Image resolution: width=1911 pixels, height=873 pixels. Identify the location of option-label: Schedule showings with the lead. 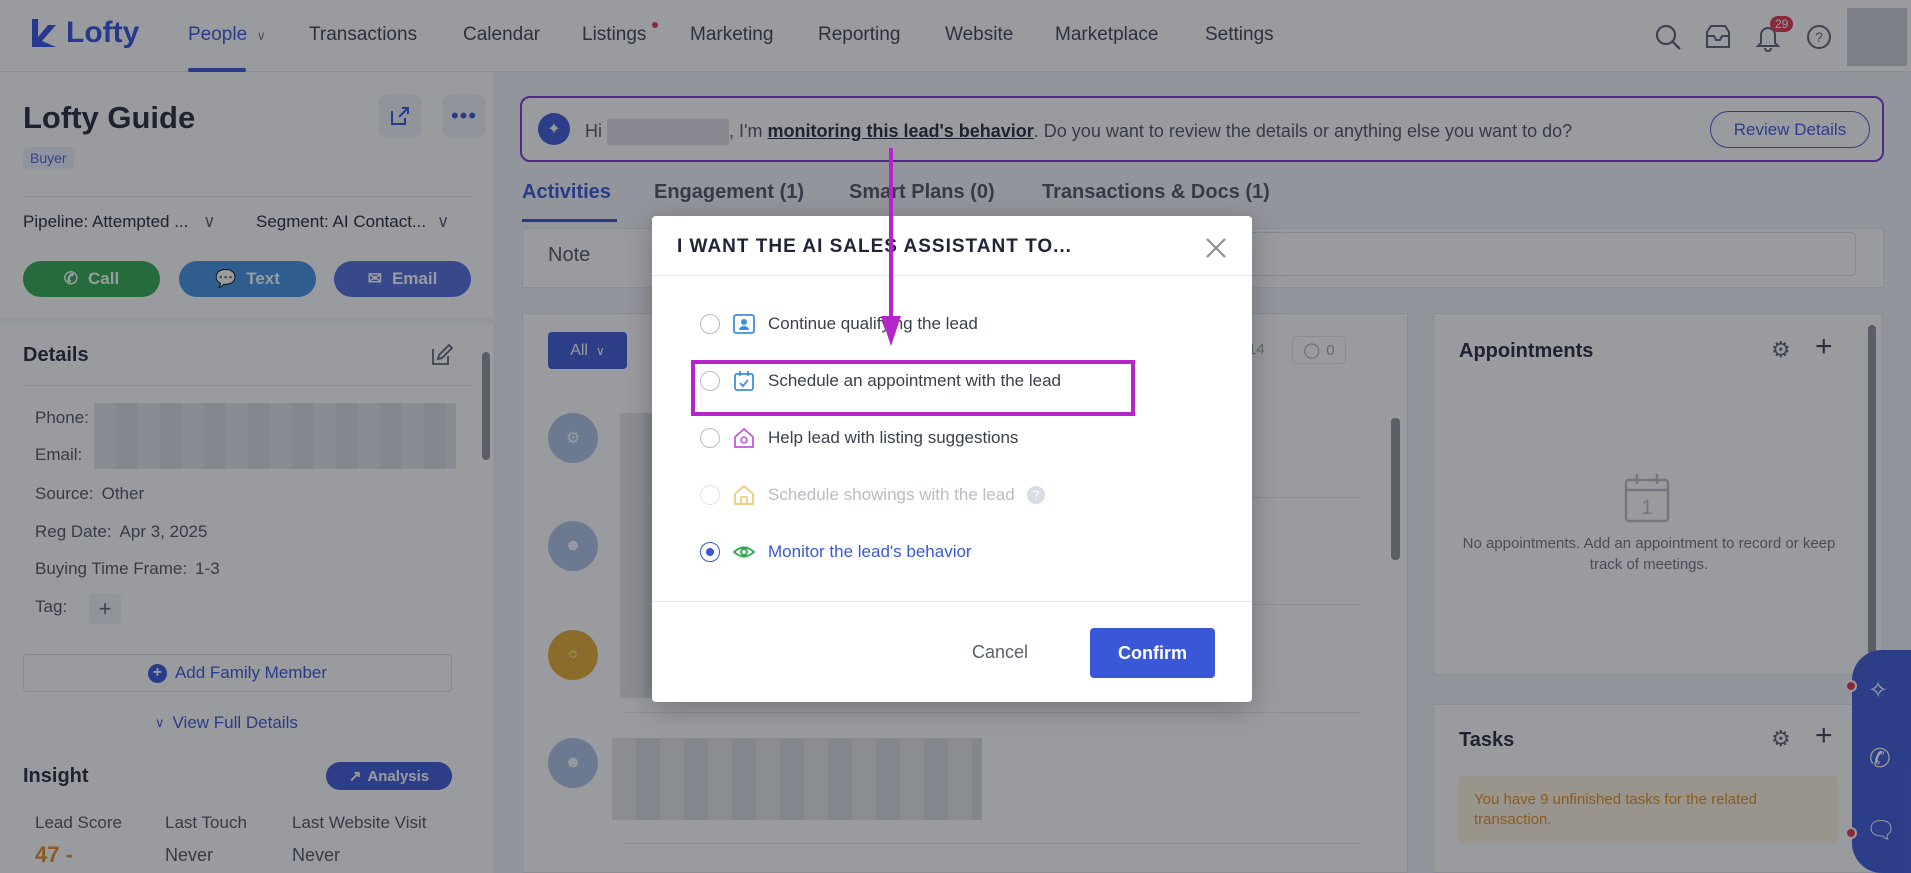
(891, 494).